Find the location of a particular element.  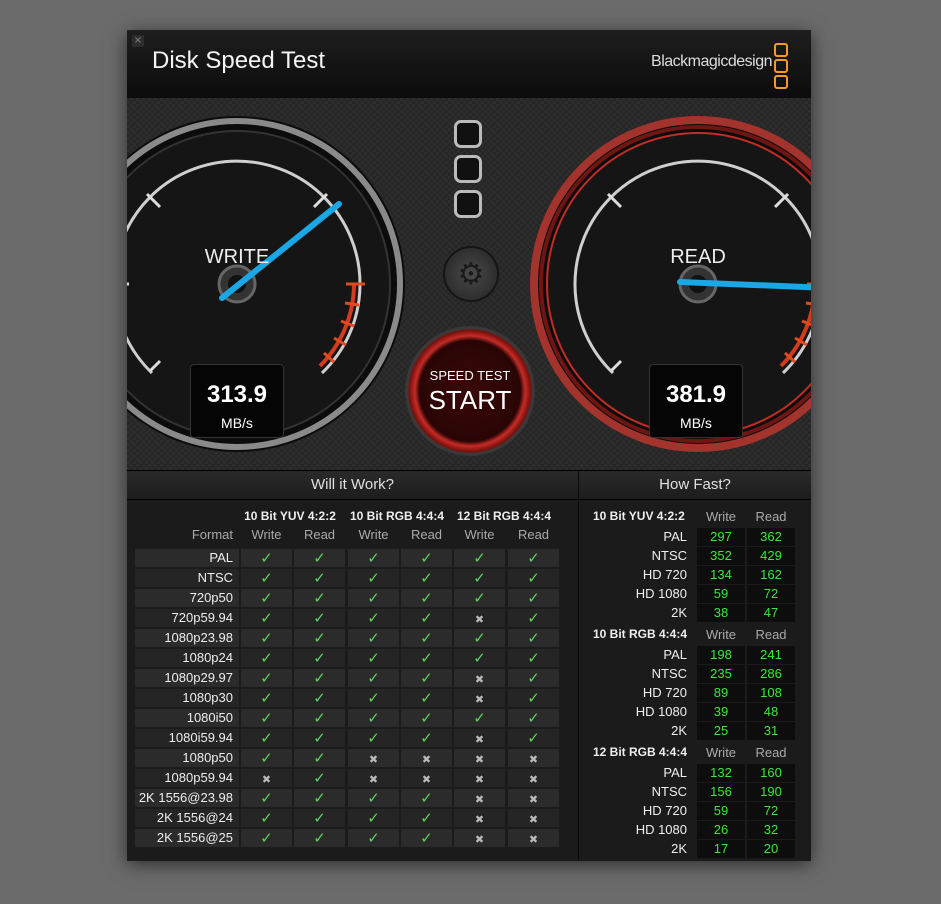

format-row-label: 720p50 is located at coordinates (211, 597).